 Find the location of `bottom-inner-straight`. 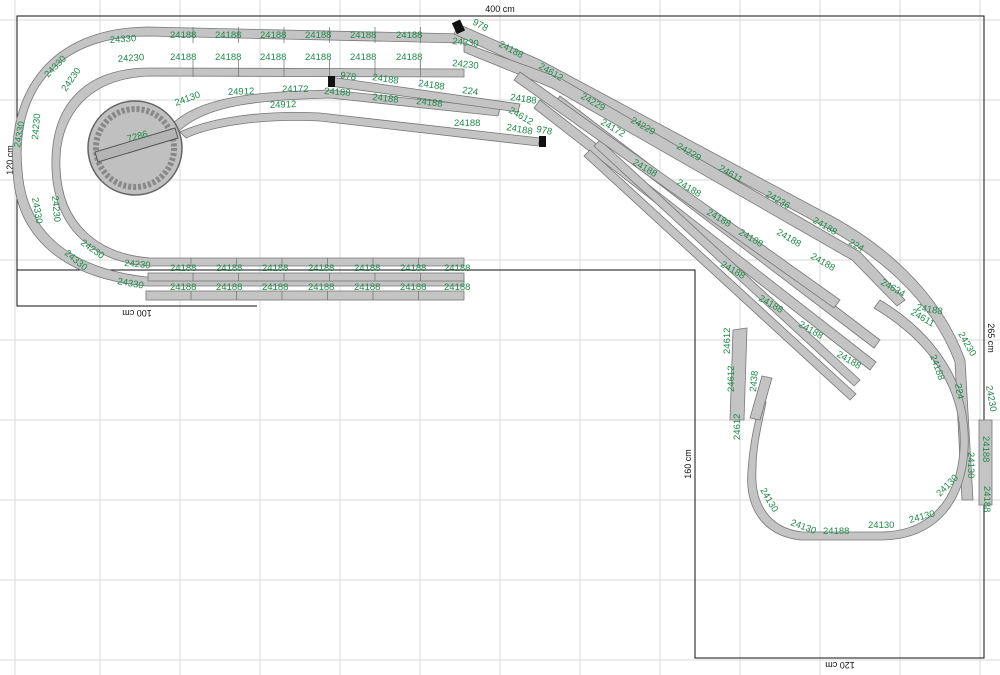

bottom-inner-straight is located at coordinates (306, 277).